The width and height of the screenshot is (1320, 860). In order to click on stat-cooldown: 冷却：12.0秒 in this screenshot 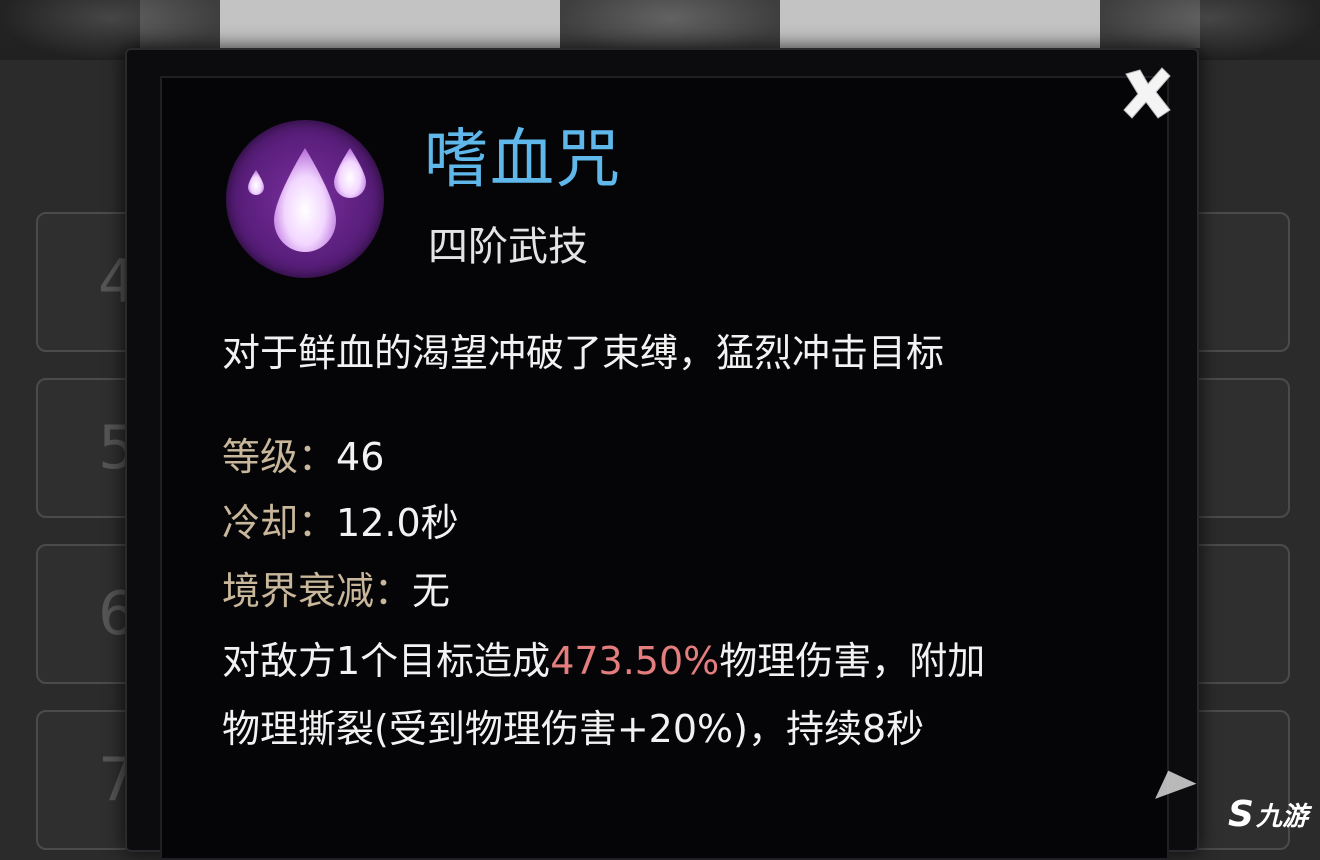, I will do `click(340, 523)`.